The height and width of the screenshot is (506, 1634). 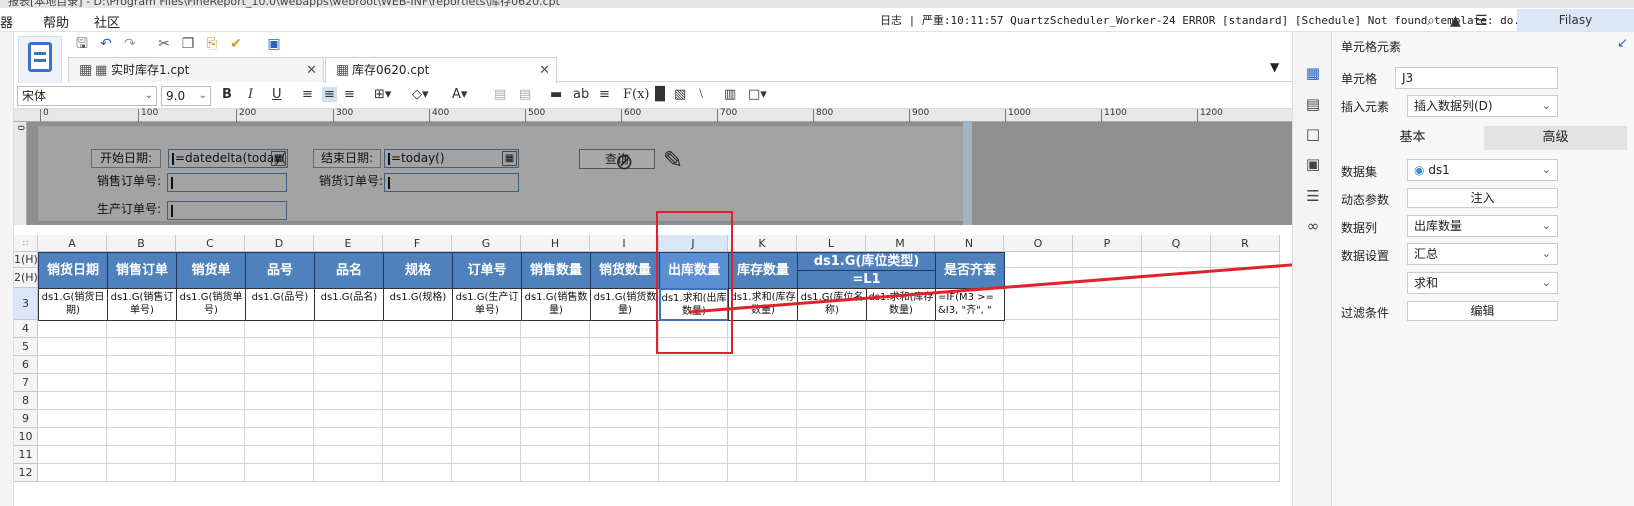 I want to click on column-header-i: I, so click(x=624, y=243).